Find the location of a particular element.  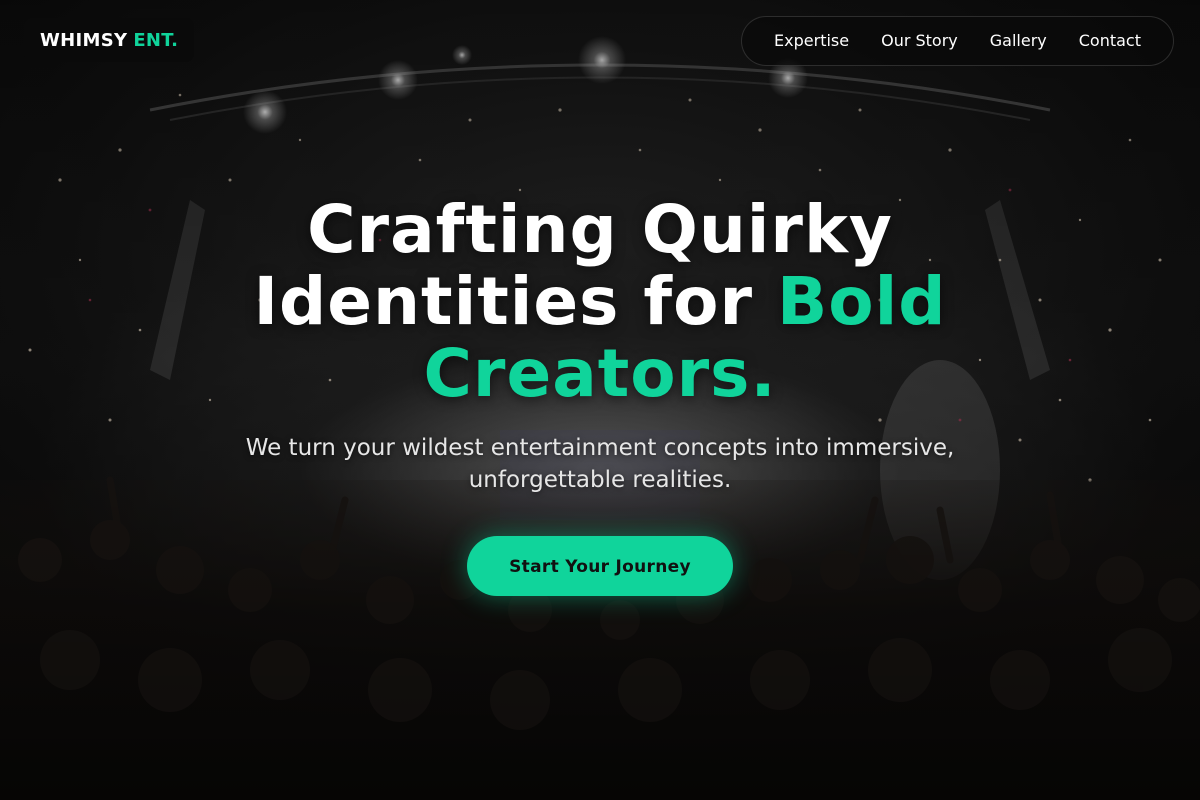

headline-plain-text: Identities for is located at coordinates (515, 301).